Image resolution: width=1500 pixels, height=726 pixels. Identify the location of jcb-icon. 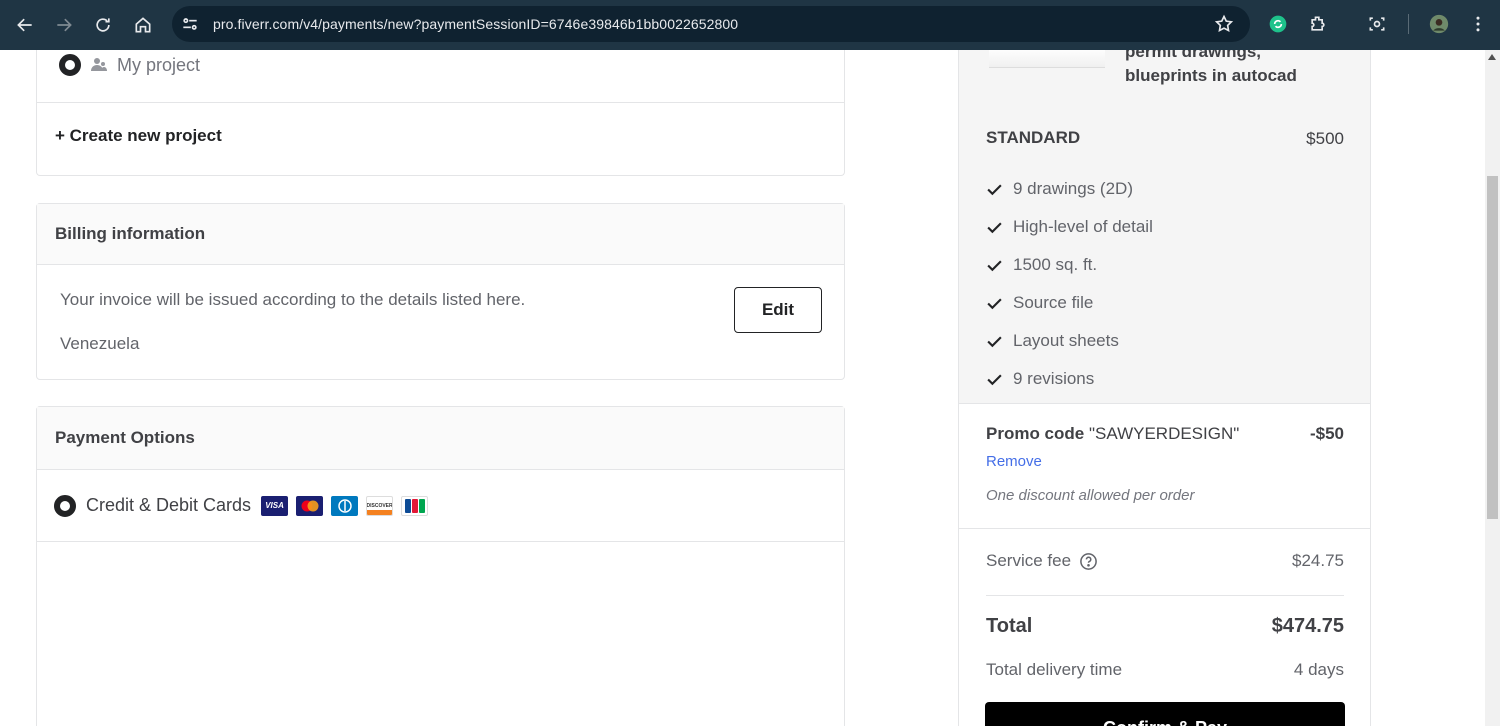
(415, 505).